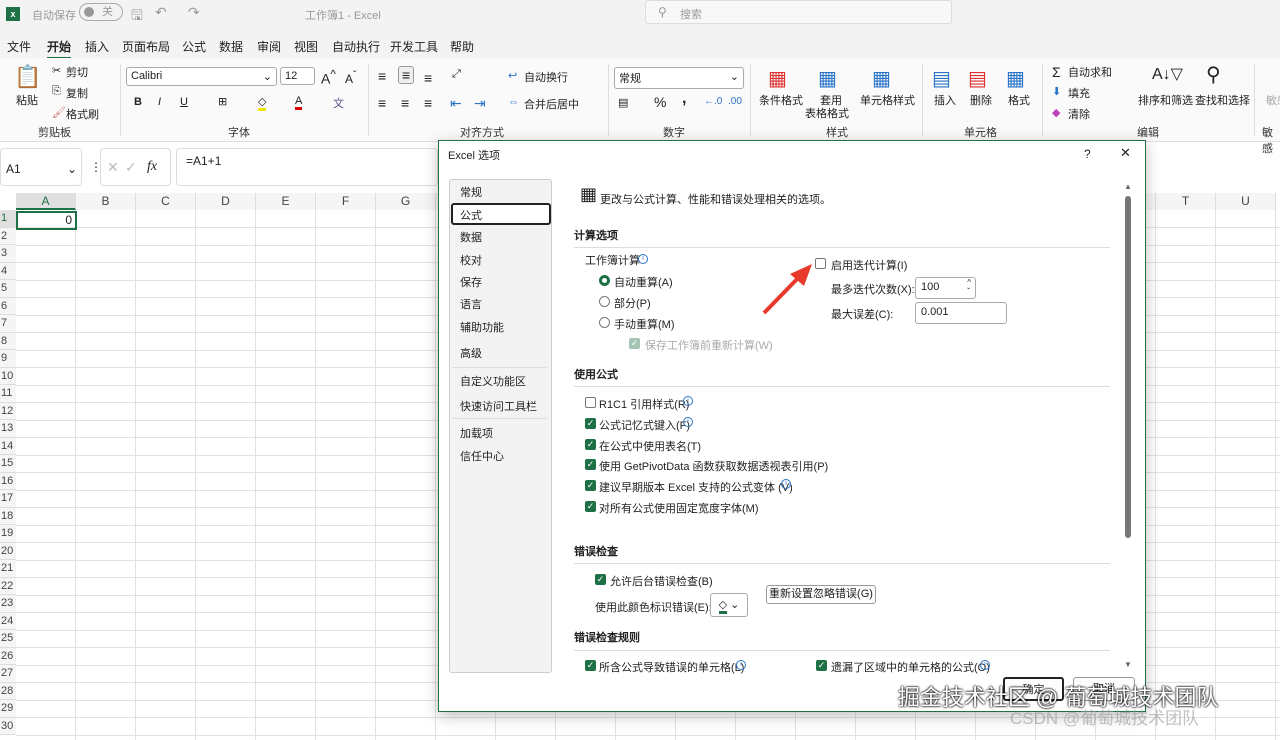  Describe the element at coordinates (623, 102) in the screenshot. I see `currency-icon: ▤` at that location.